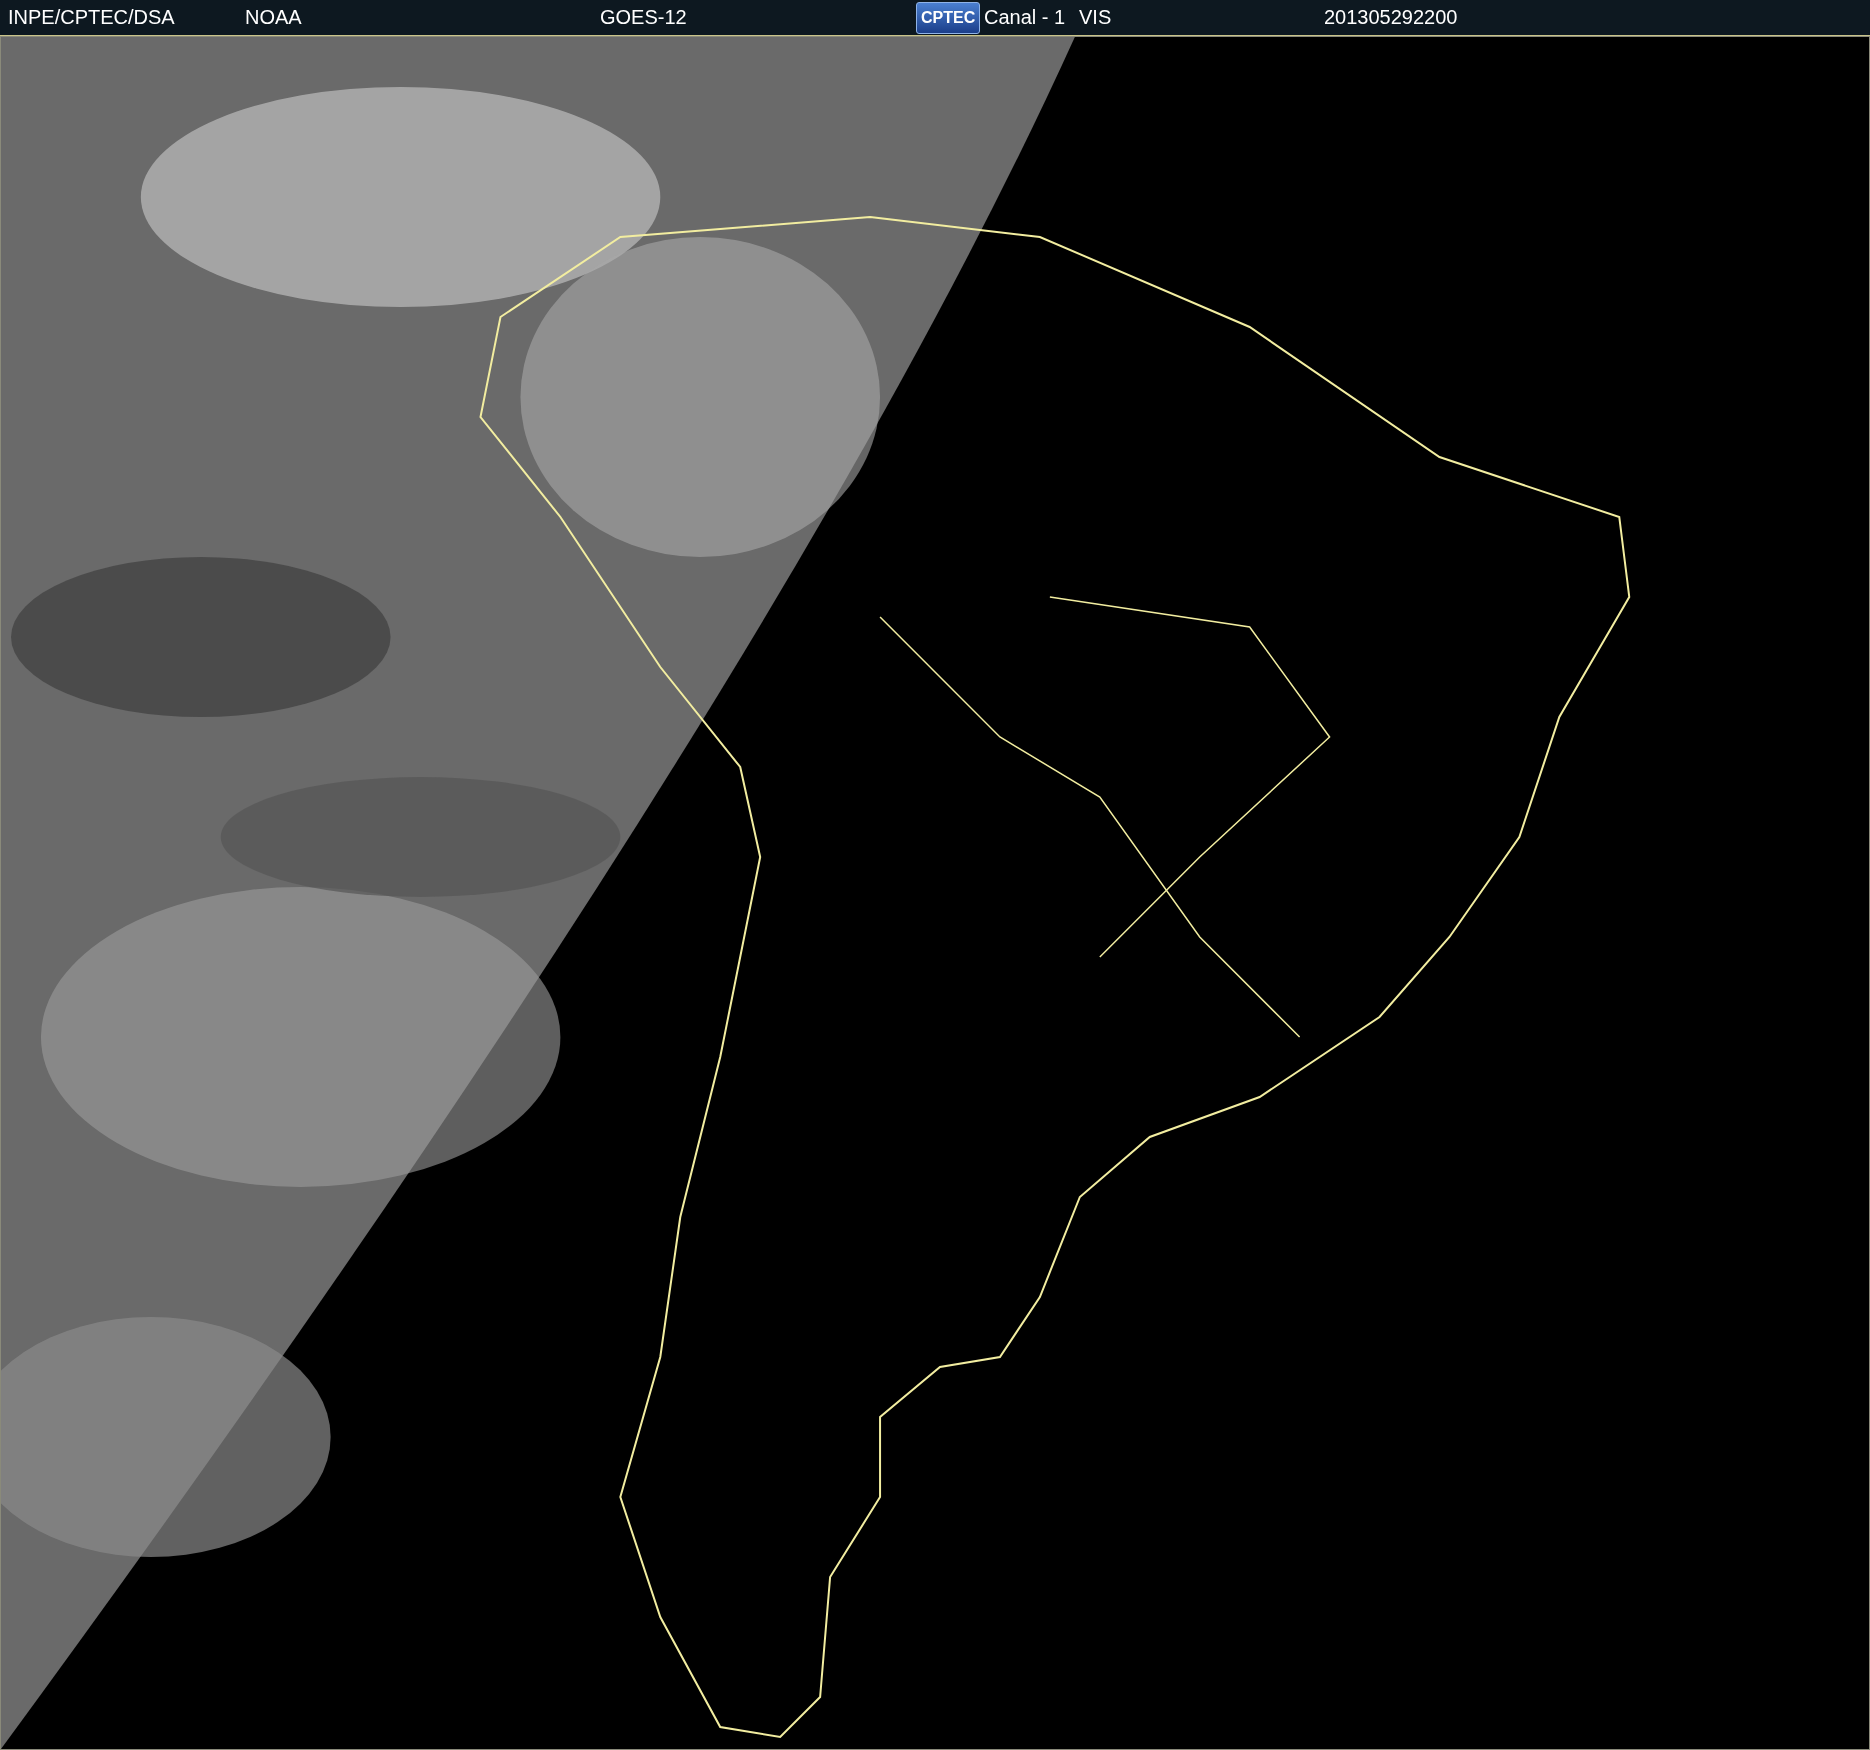 This screenshot has height=1750, width=1870. I want to click on header-label: GOES-12, so click(643, 17).